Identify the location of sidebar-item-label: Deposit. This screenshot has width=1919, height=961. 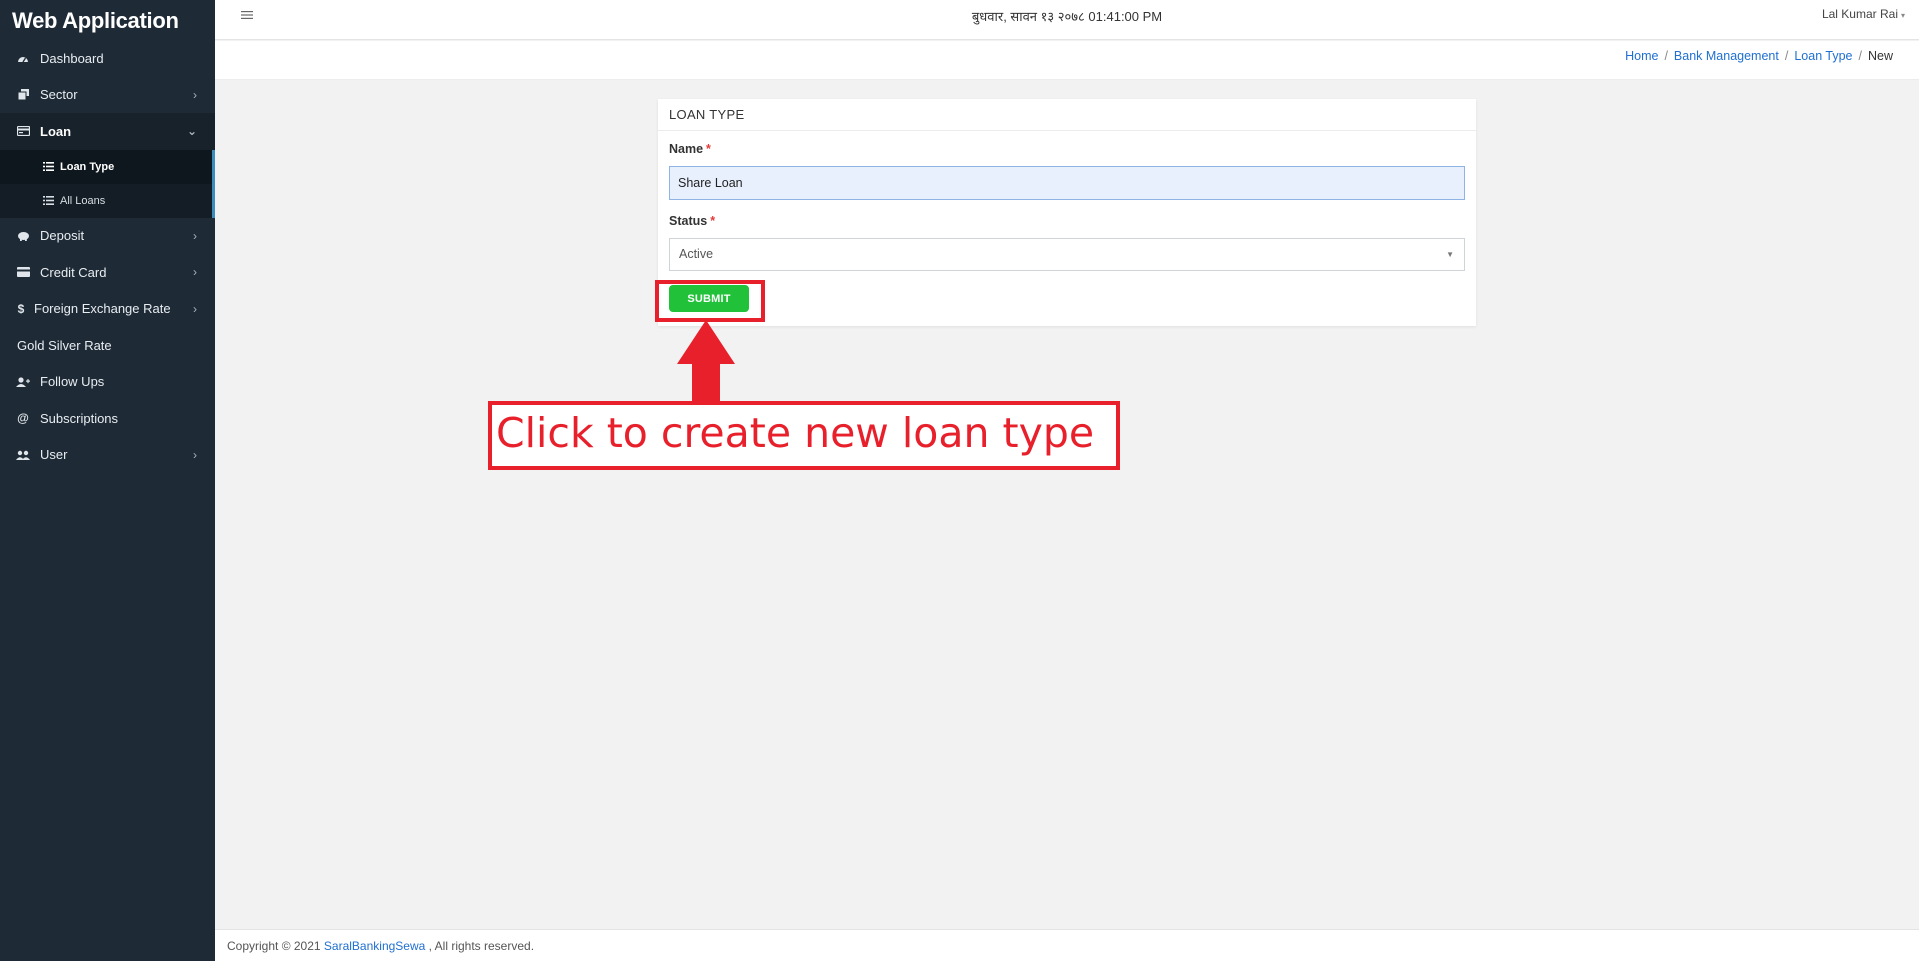
(62, 236).